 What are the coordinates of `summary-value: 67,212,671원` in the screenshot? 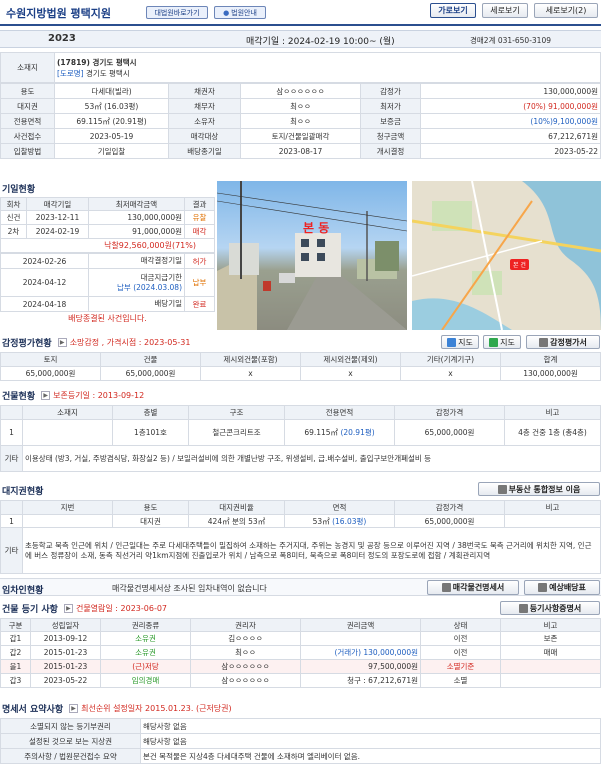 It's located at (510, 136).